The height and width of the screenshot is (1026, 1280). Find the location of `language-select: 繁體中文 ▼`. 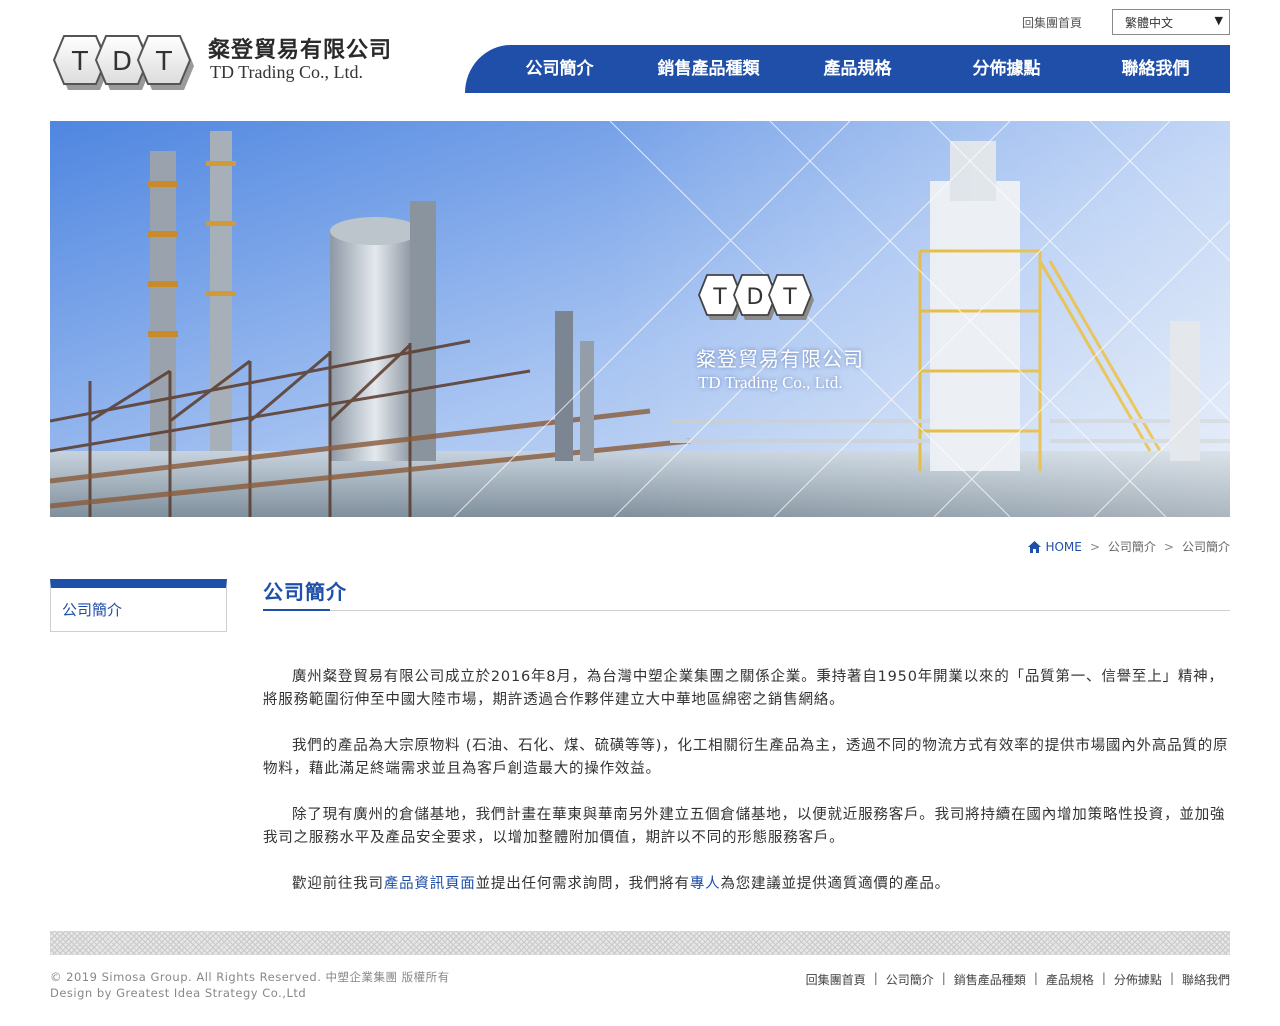

language-select: 繁體中文 ▼ is located at coordinates (1171, 22).